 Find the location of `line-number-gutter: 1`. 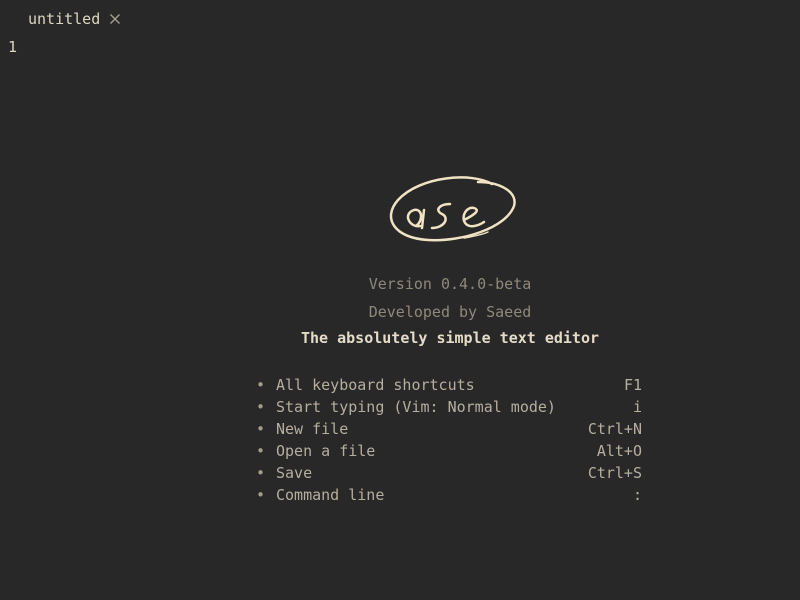

line-number-gutter: 1 is located at coordinates (12, 47).